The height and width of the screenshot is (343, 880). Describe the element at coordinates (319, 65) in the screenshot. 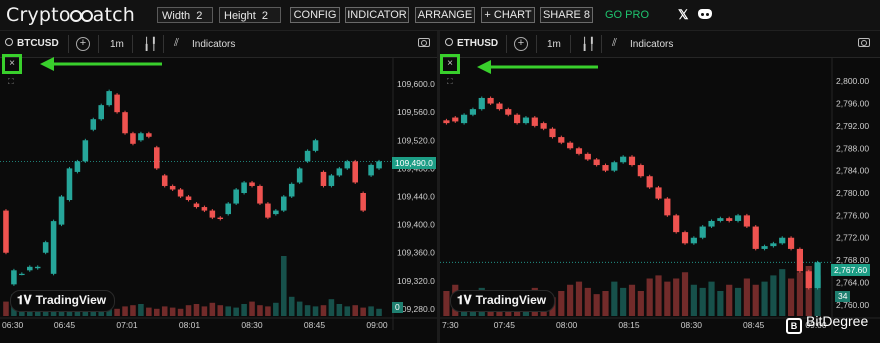

I see `annotation-arrows` at that location.